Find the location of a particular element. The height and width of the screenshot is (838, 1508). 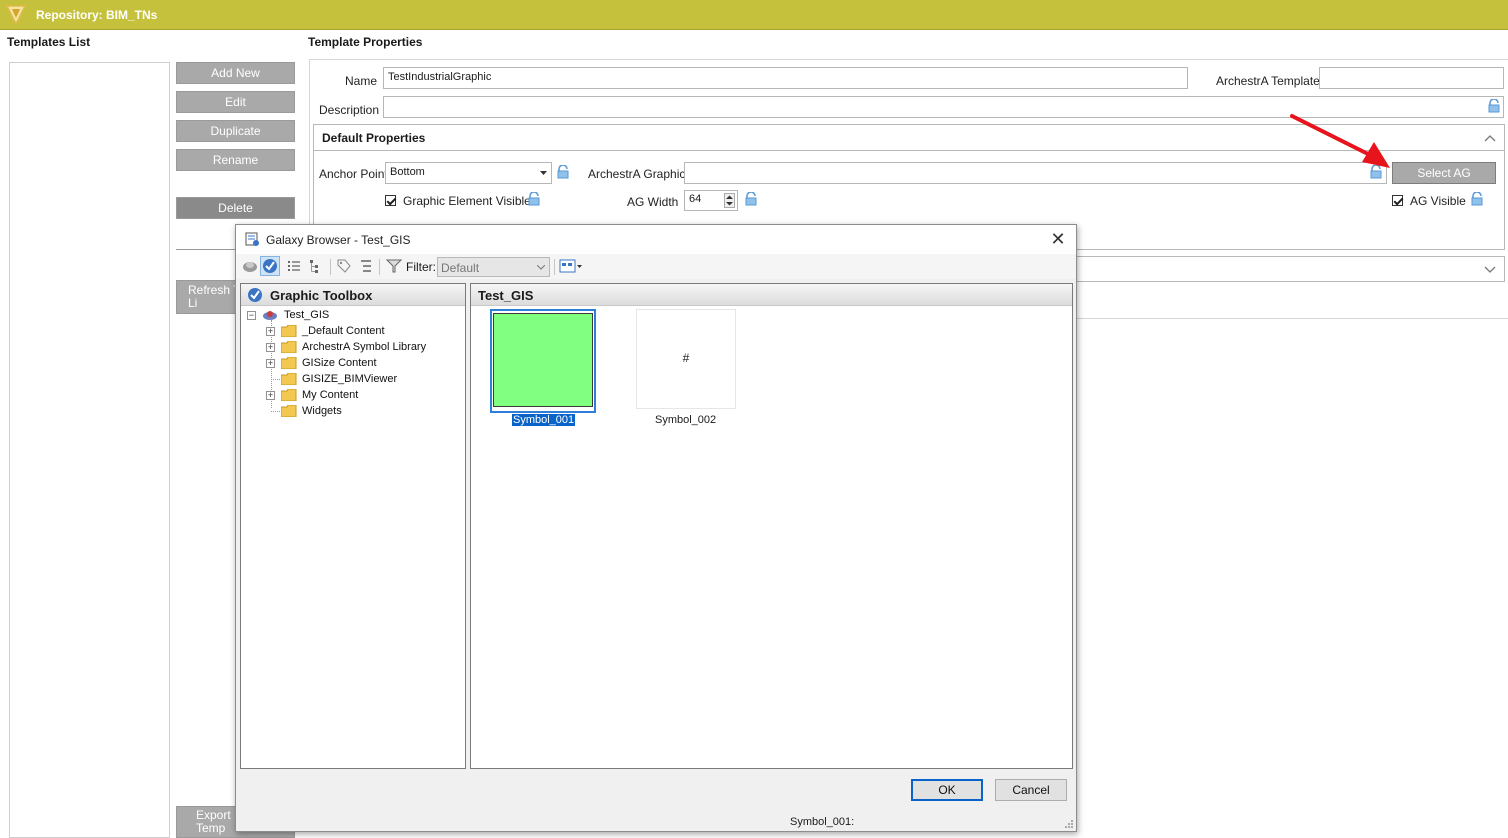

dialog-title-bar: Galaxy Browser - Test_GIS ✕ is located at coordinates (656, 239).